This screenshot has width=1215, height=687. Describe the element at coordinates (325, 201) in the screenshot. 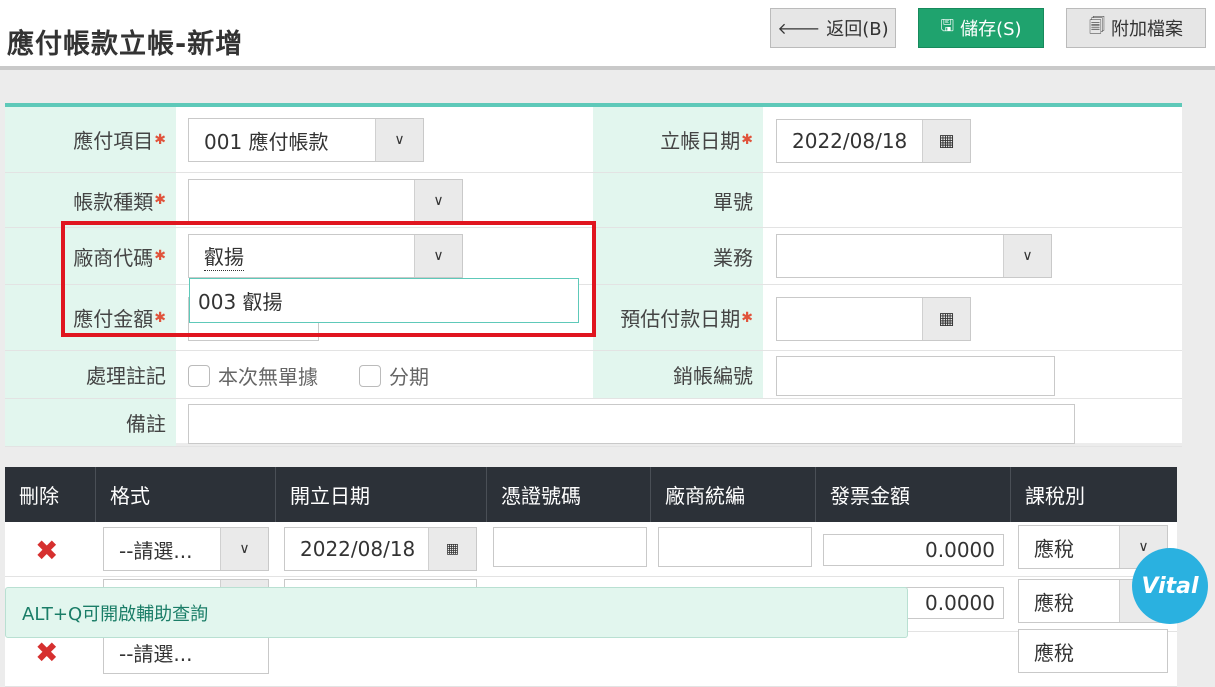

I see `type-select: ∨` at that location.